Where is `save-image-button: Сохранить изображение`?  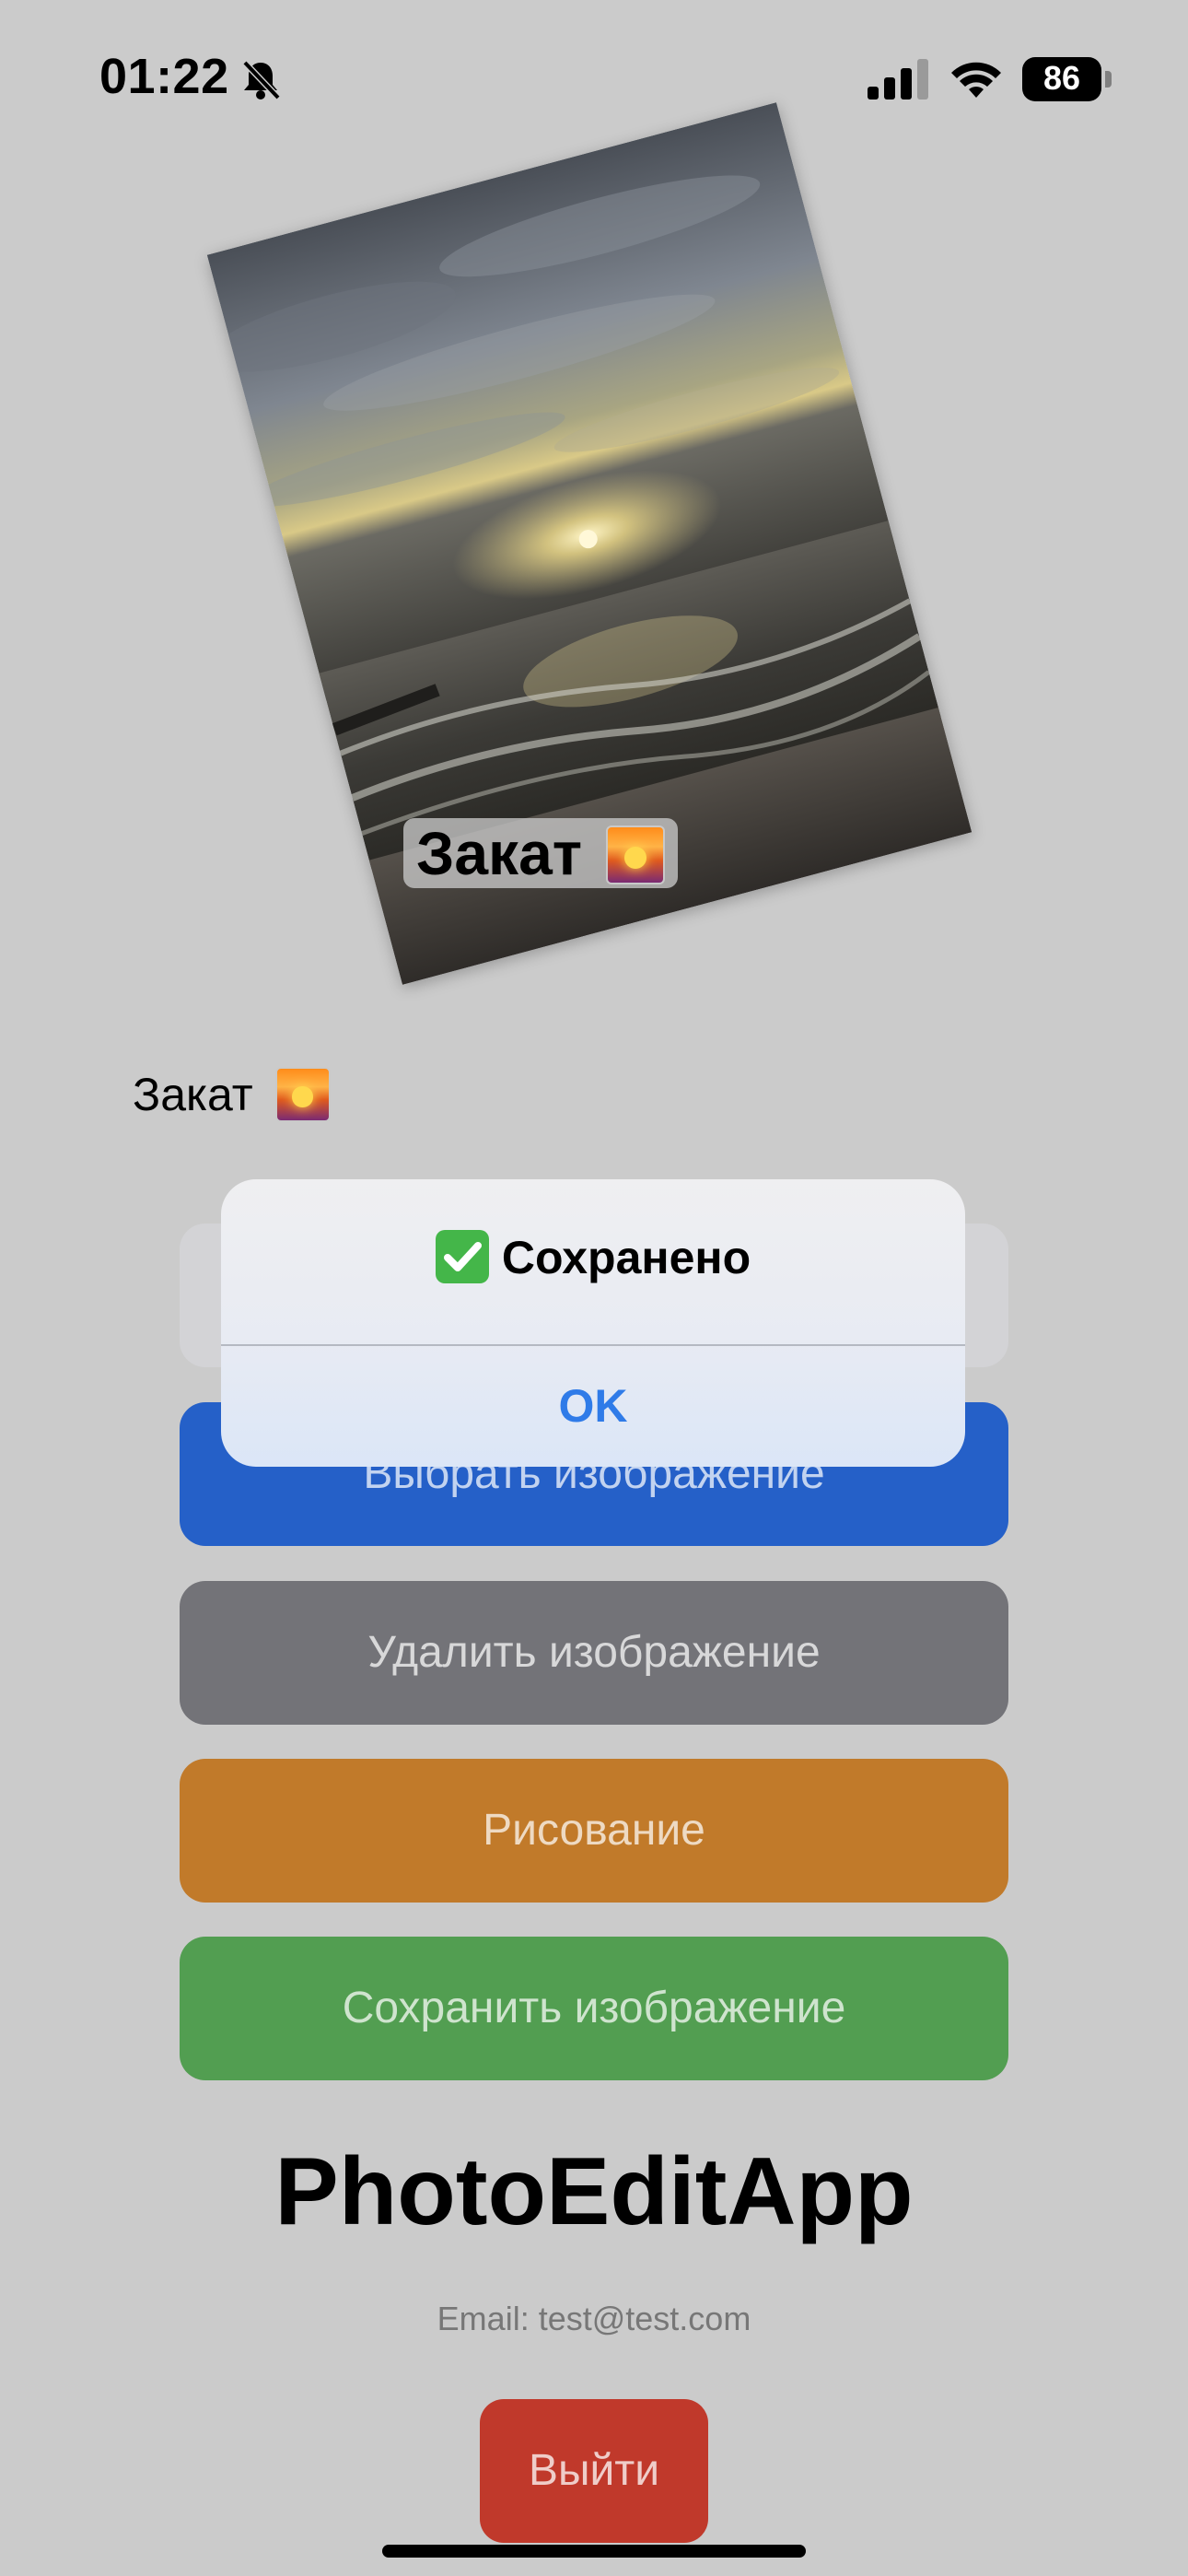
save-image-button: Сохранить изображение is located at coordinates (594, 2008).